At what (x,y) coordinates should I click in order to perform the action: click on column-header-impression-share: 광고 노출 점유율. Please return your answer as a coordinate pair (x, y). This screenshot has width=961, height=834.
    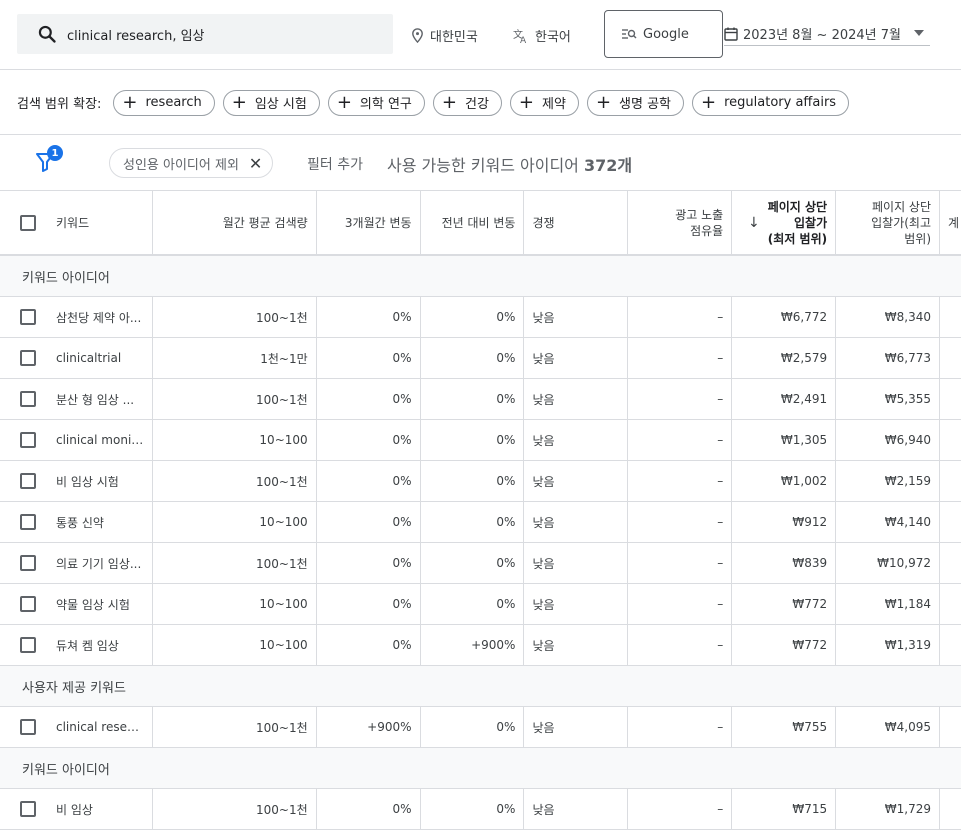
    Looking at the image, I should click on (680, 222).